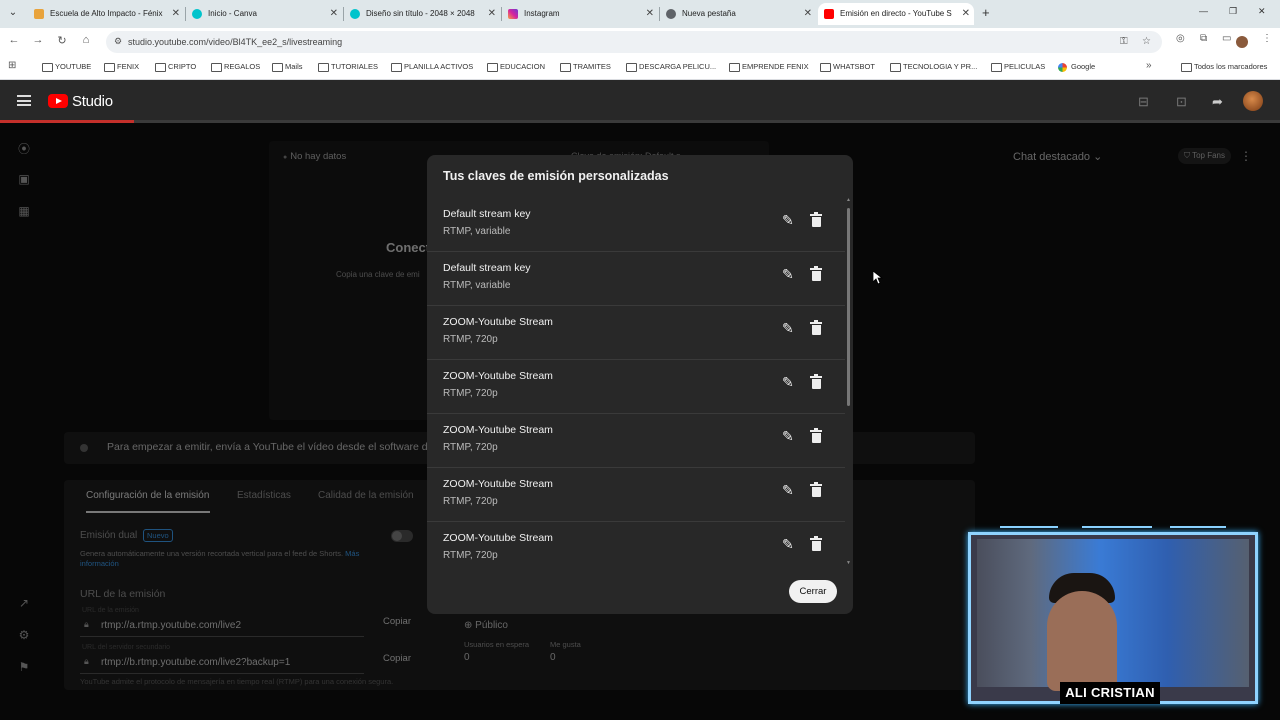  I want to click on side-panel-icon: ▭, so click(1226, 38).